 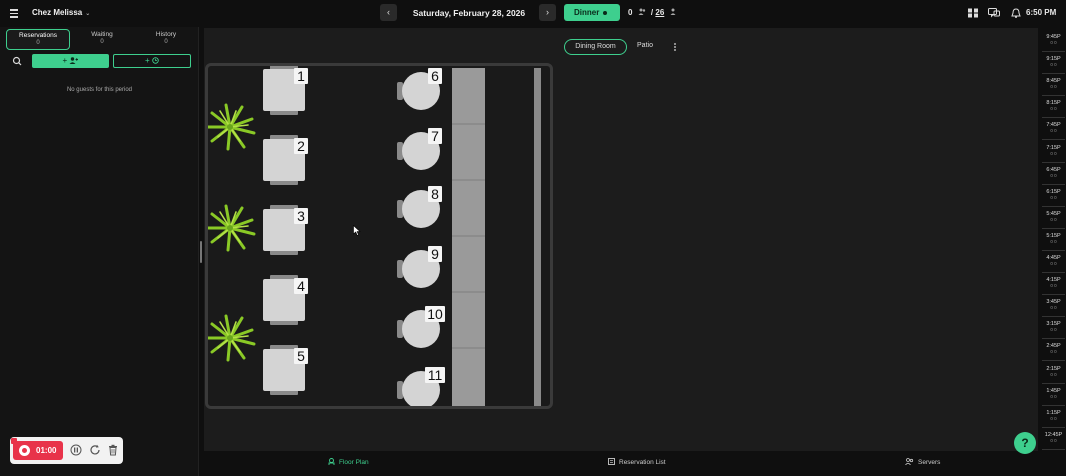 What do you see at coordinates (637, 462) in the screenshot?
I see `nav-reservation-list: Reservation List` at bounding box center [637, 462].